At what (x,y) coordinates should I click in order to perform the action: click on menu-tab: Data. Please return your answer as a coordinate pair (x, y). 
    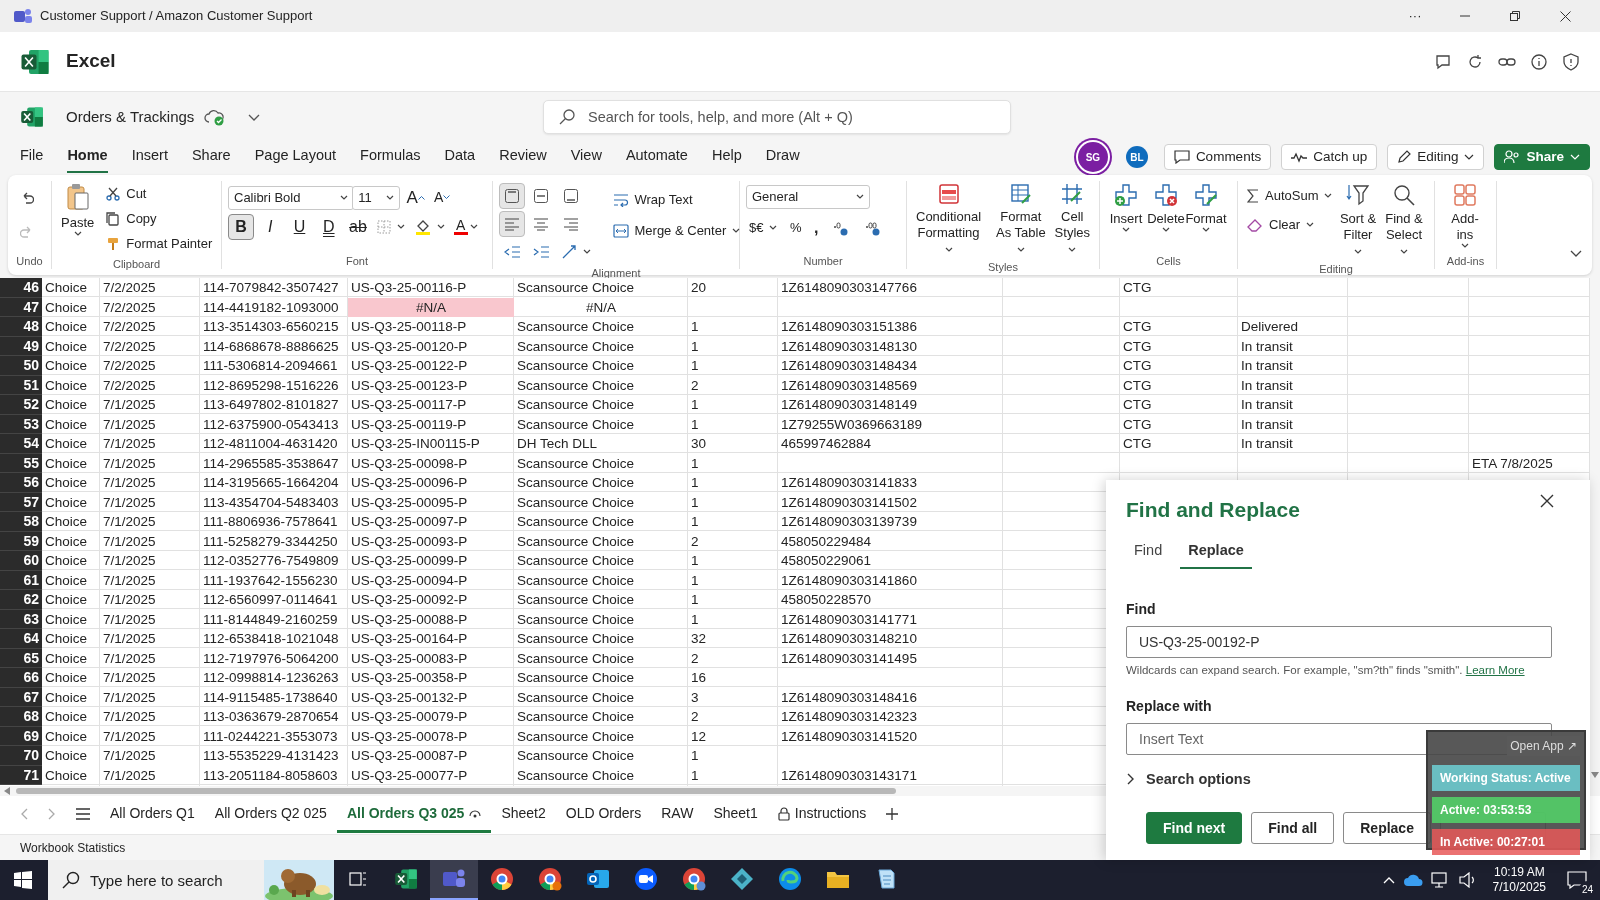
    Looking at the image, I should click on (460, 157).